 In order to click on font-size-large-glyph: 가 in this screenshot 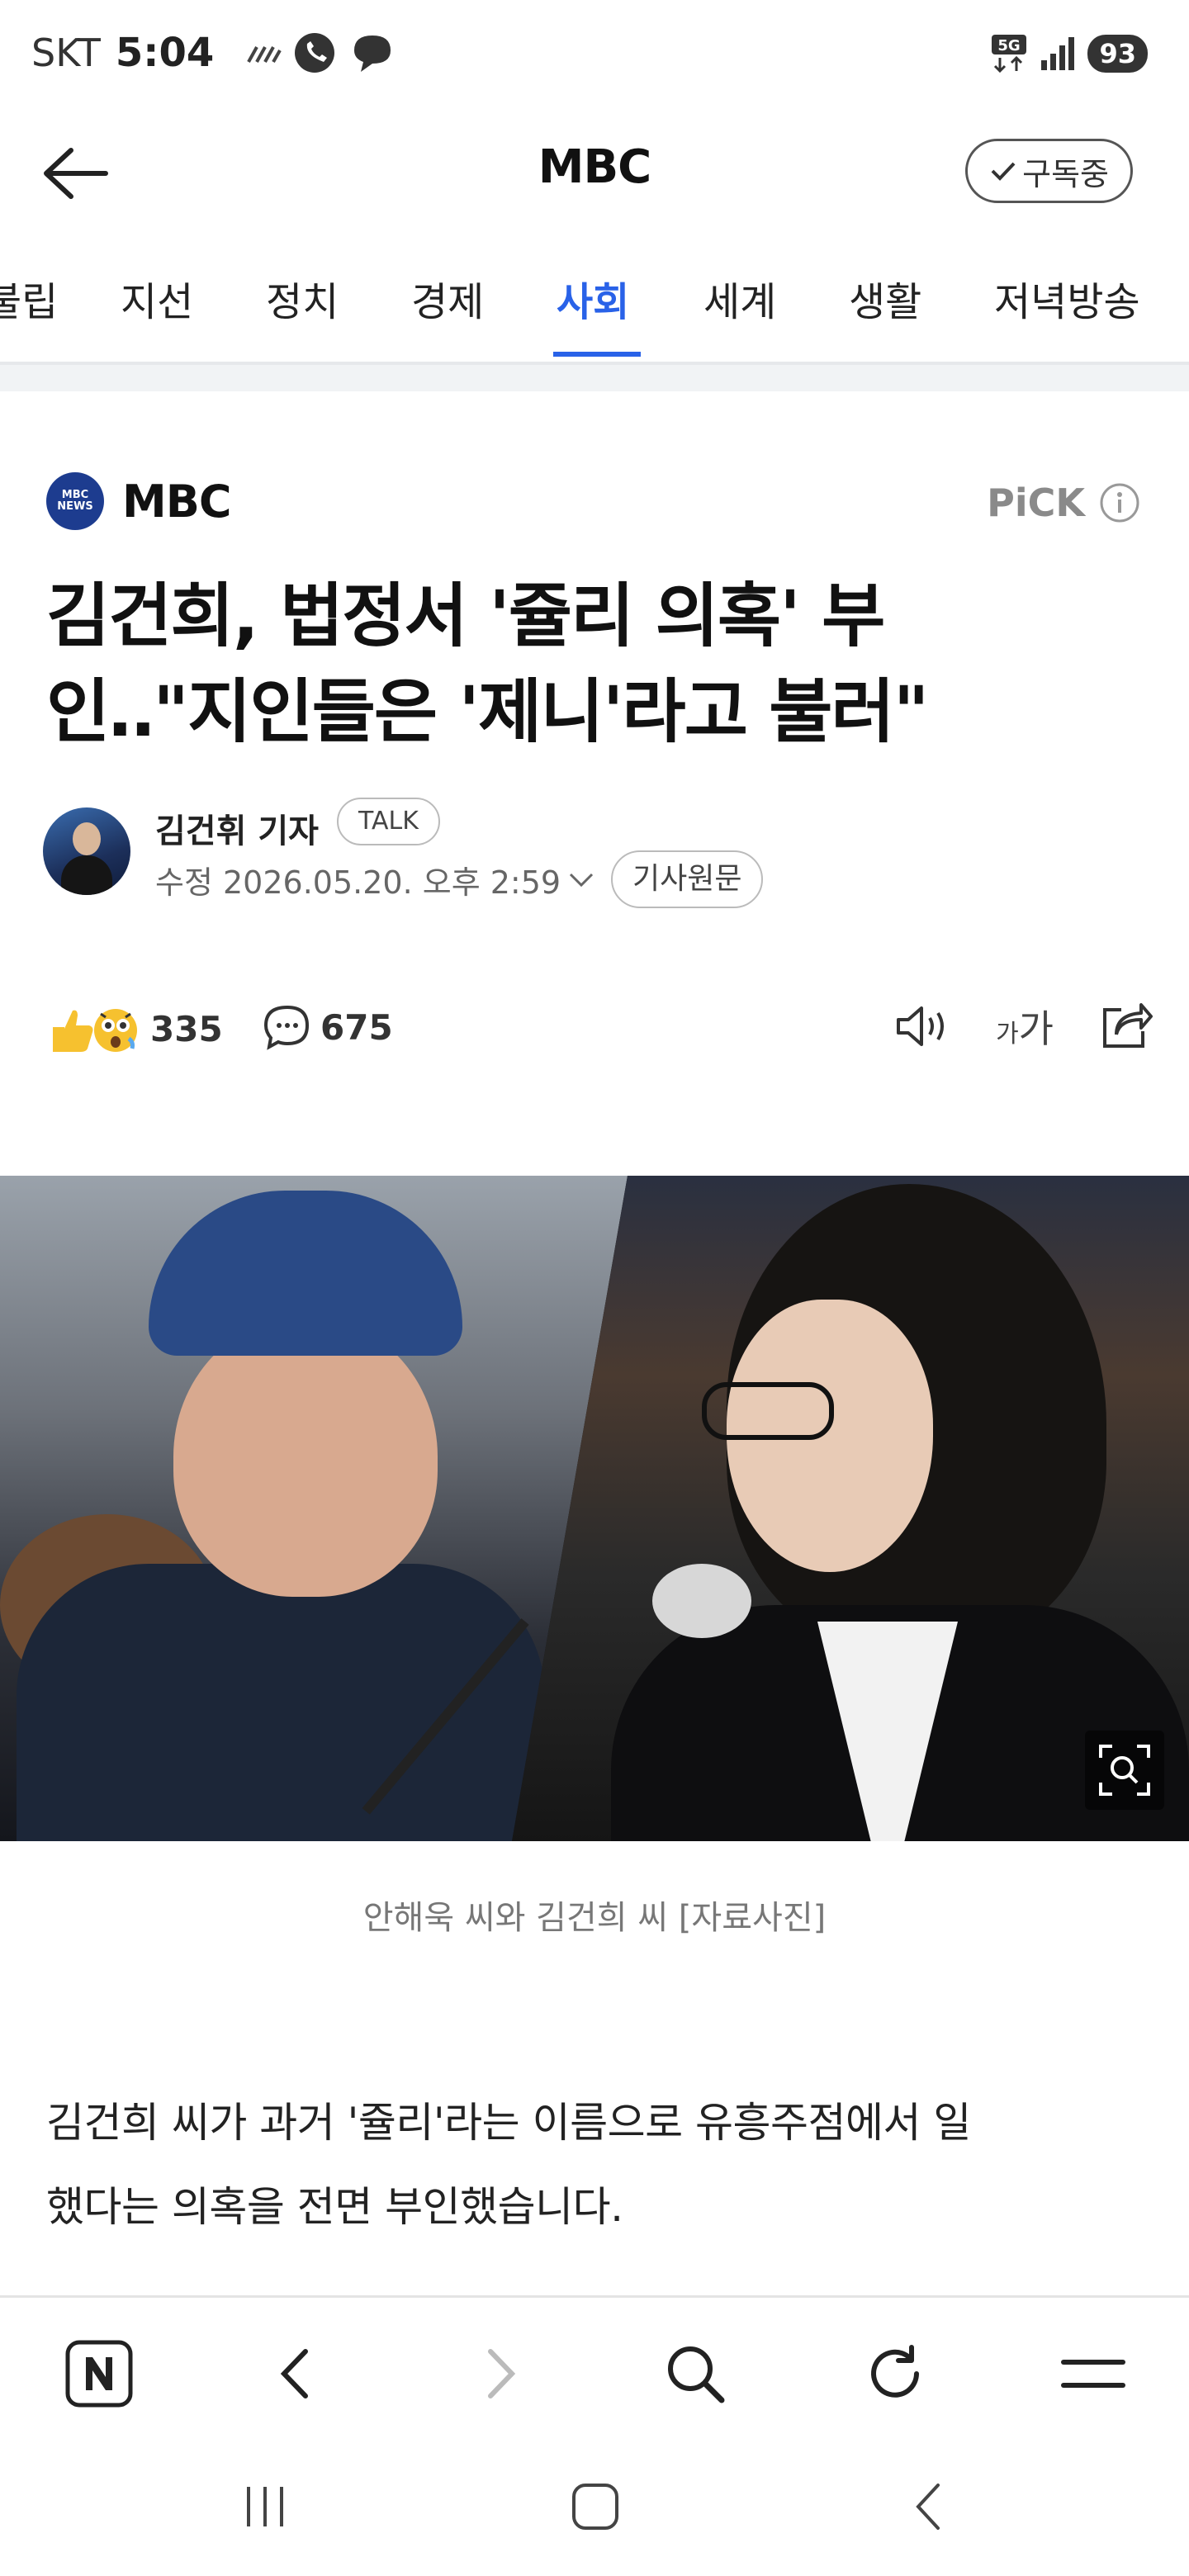, I will do `click(1036, 1028)`.